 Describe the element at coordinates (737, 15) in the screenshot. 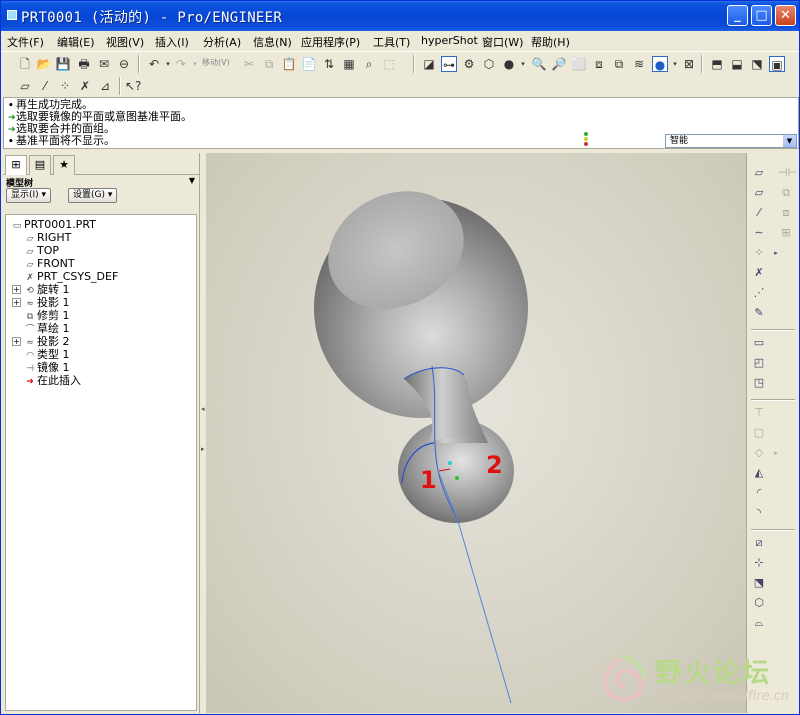

I see `minimize-button: _` at that location.